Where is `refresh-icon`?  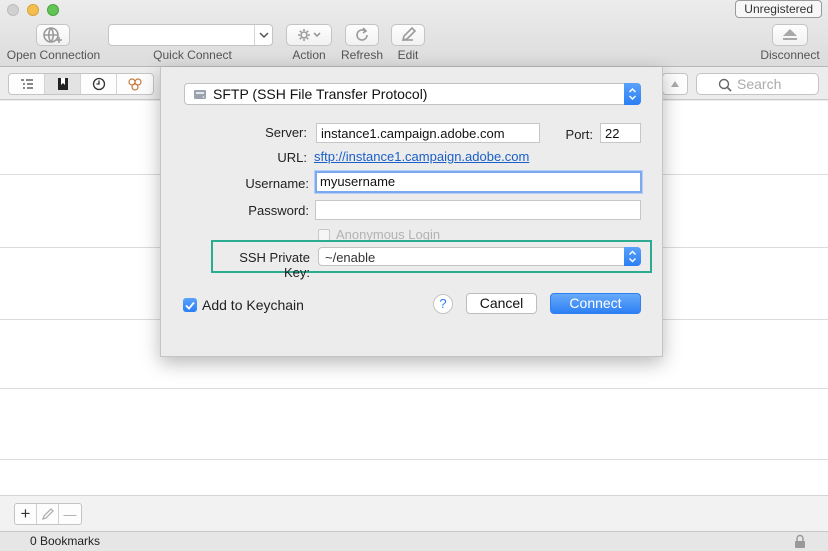
refresh-icon is located at coordinates (362, 34).